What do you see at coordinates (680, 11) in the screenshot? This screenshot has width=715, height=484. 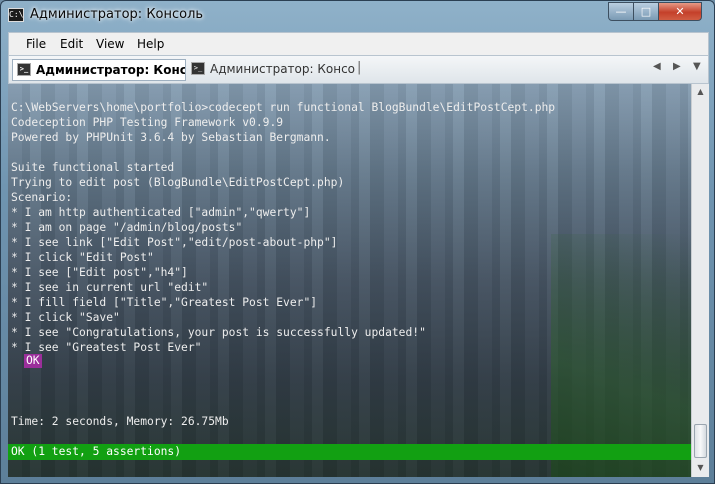 I see `close-button: ✕` at bounding box center [680, 11].